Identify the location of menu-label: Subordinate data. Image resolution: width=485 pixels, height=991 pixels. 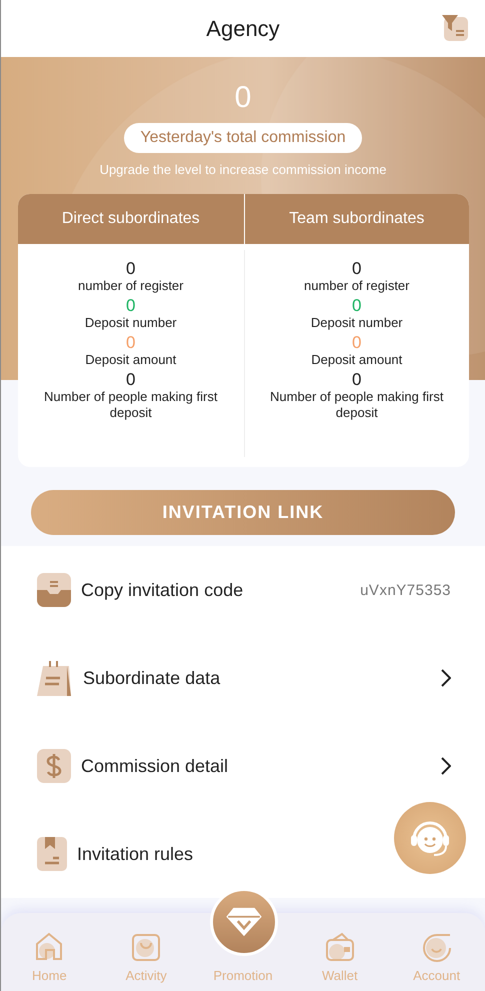
(152, 678).